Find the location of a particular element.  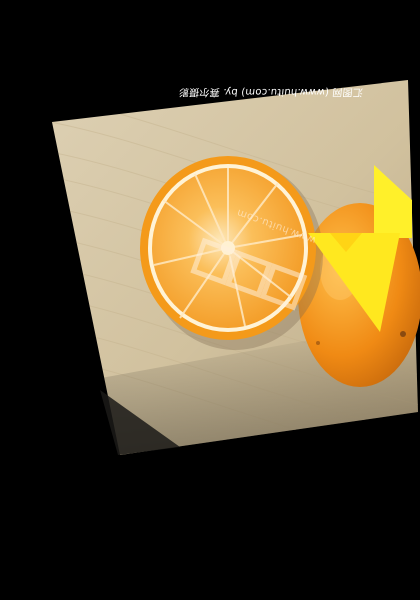

photo-caption-wrap: 汇图网 (www.huitu.com) by. 赛尔摄影 is located at coordinates (255, 91).